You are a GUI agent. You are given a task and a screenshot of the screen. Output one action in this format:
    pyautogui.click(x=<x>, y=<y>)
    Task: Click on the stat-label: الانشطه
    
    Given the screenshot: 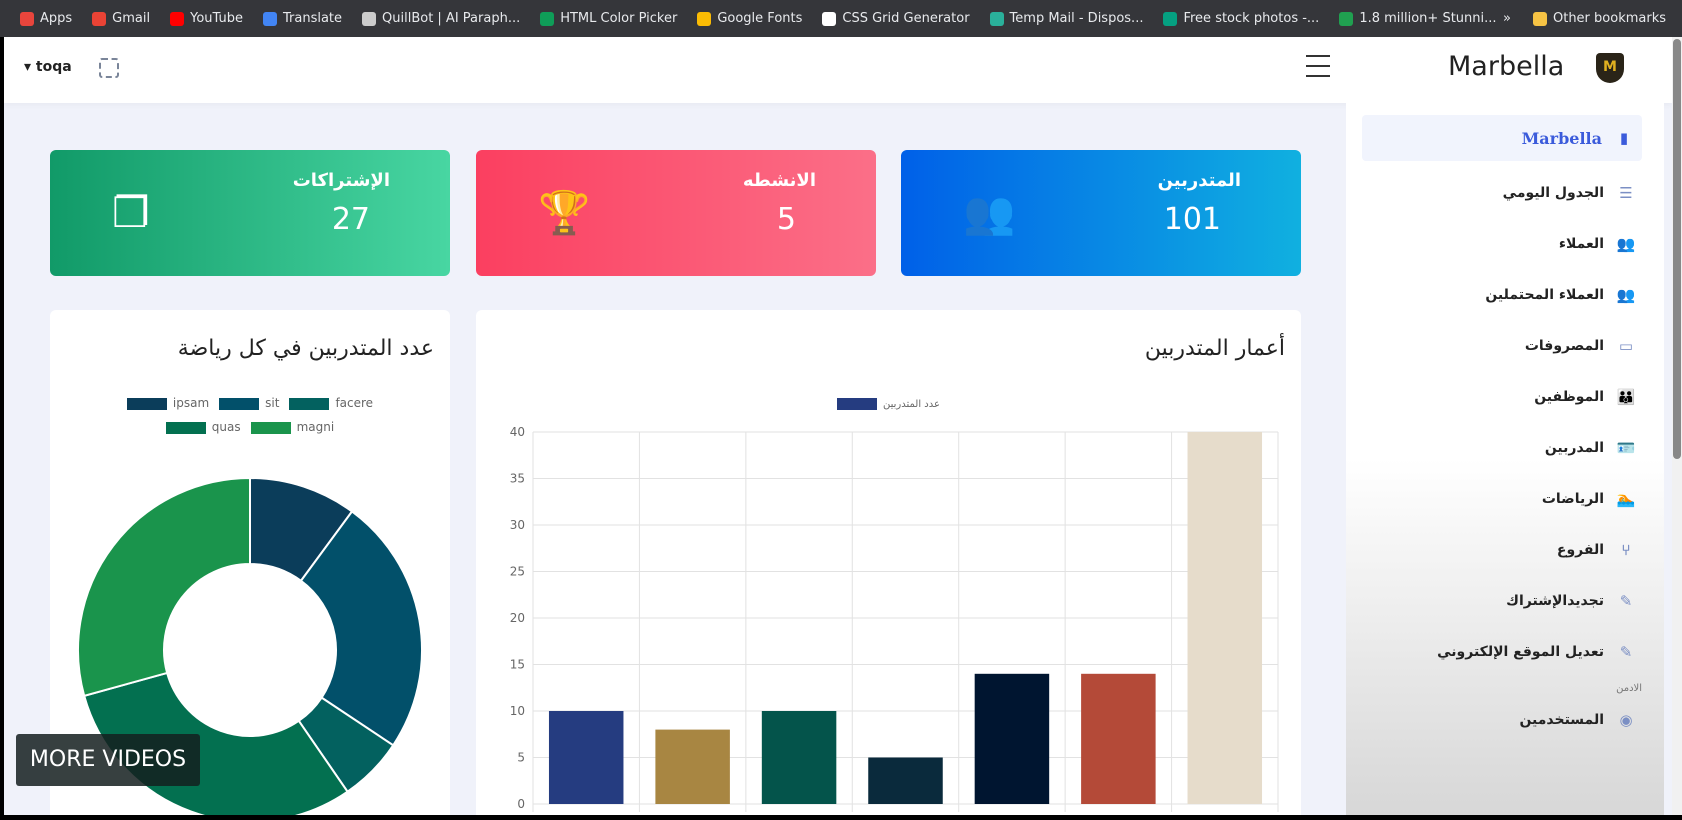 What is the action you would take?
    pyautogui.click(x=779, y=180)
    